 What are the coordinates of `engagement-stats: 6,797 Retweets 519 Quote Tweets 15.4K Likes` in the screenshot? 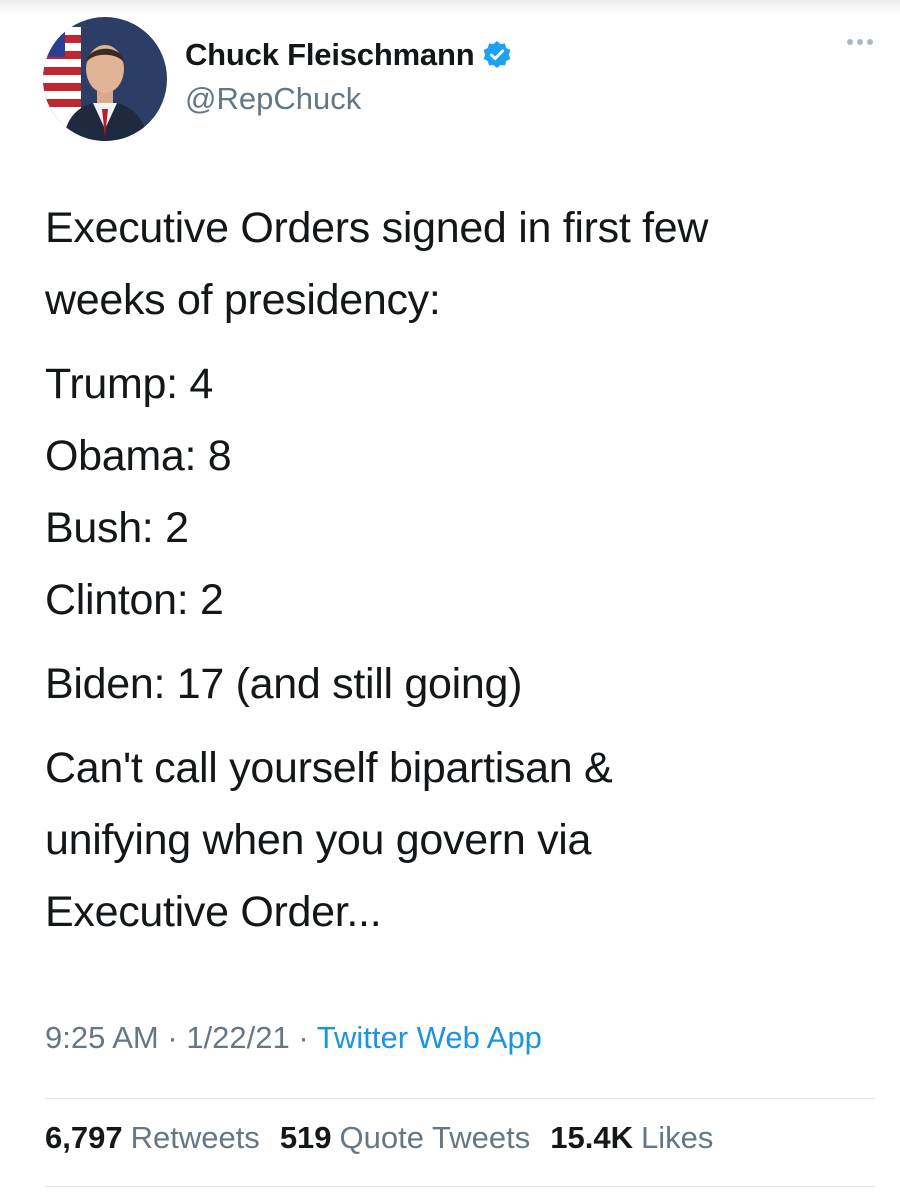 It's located at (379, 1138).